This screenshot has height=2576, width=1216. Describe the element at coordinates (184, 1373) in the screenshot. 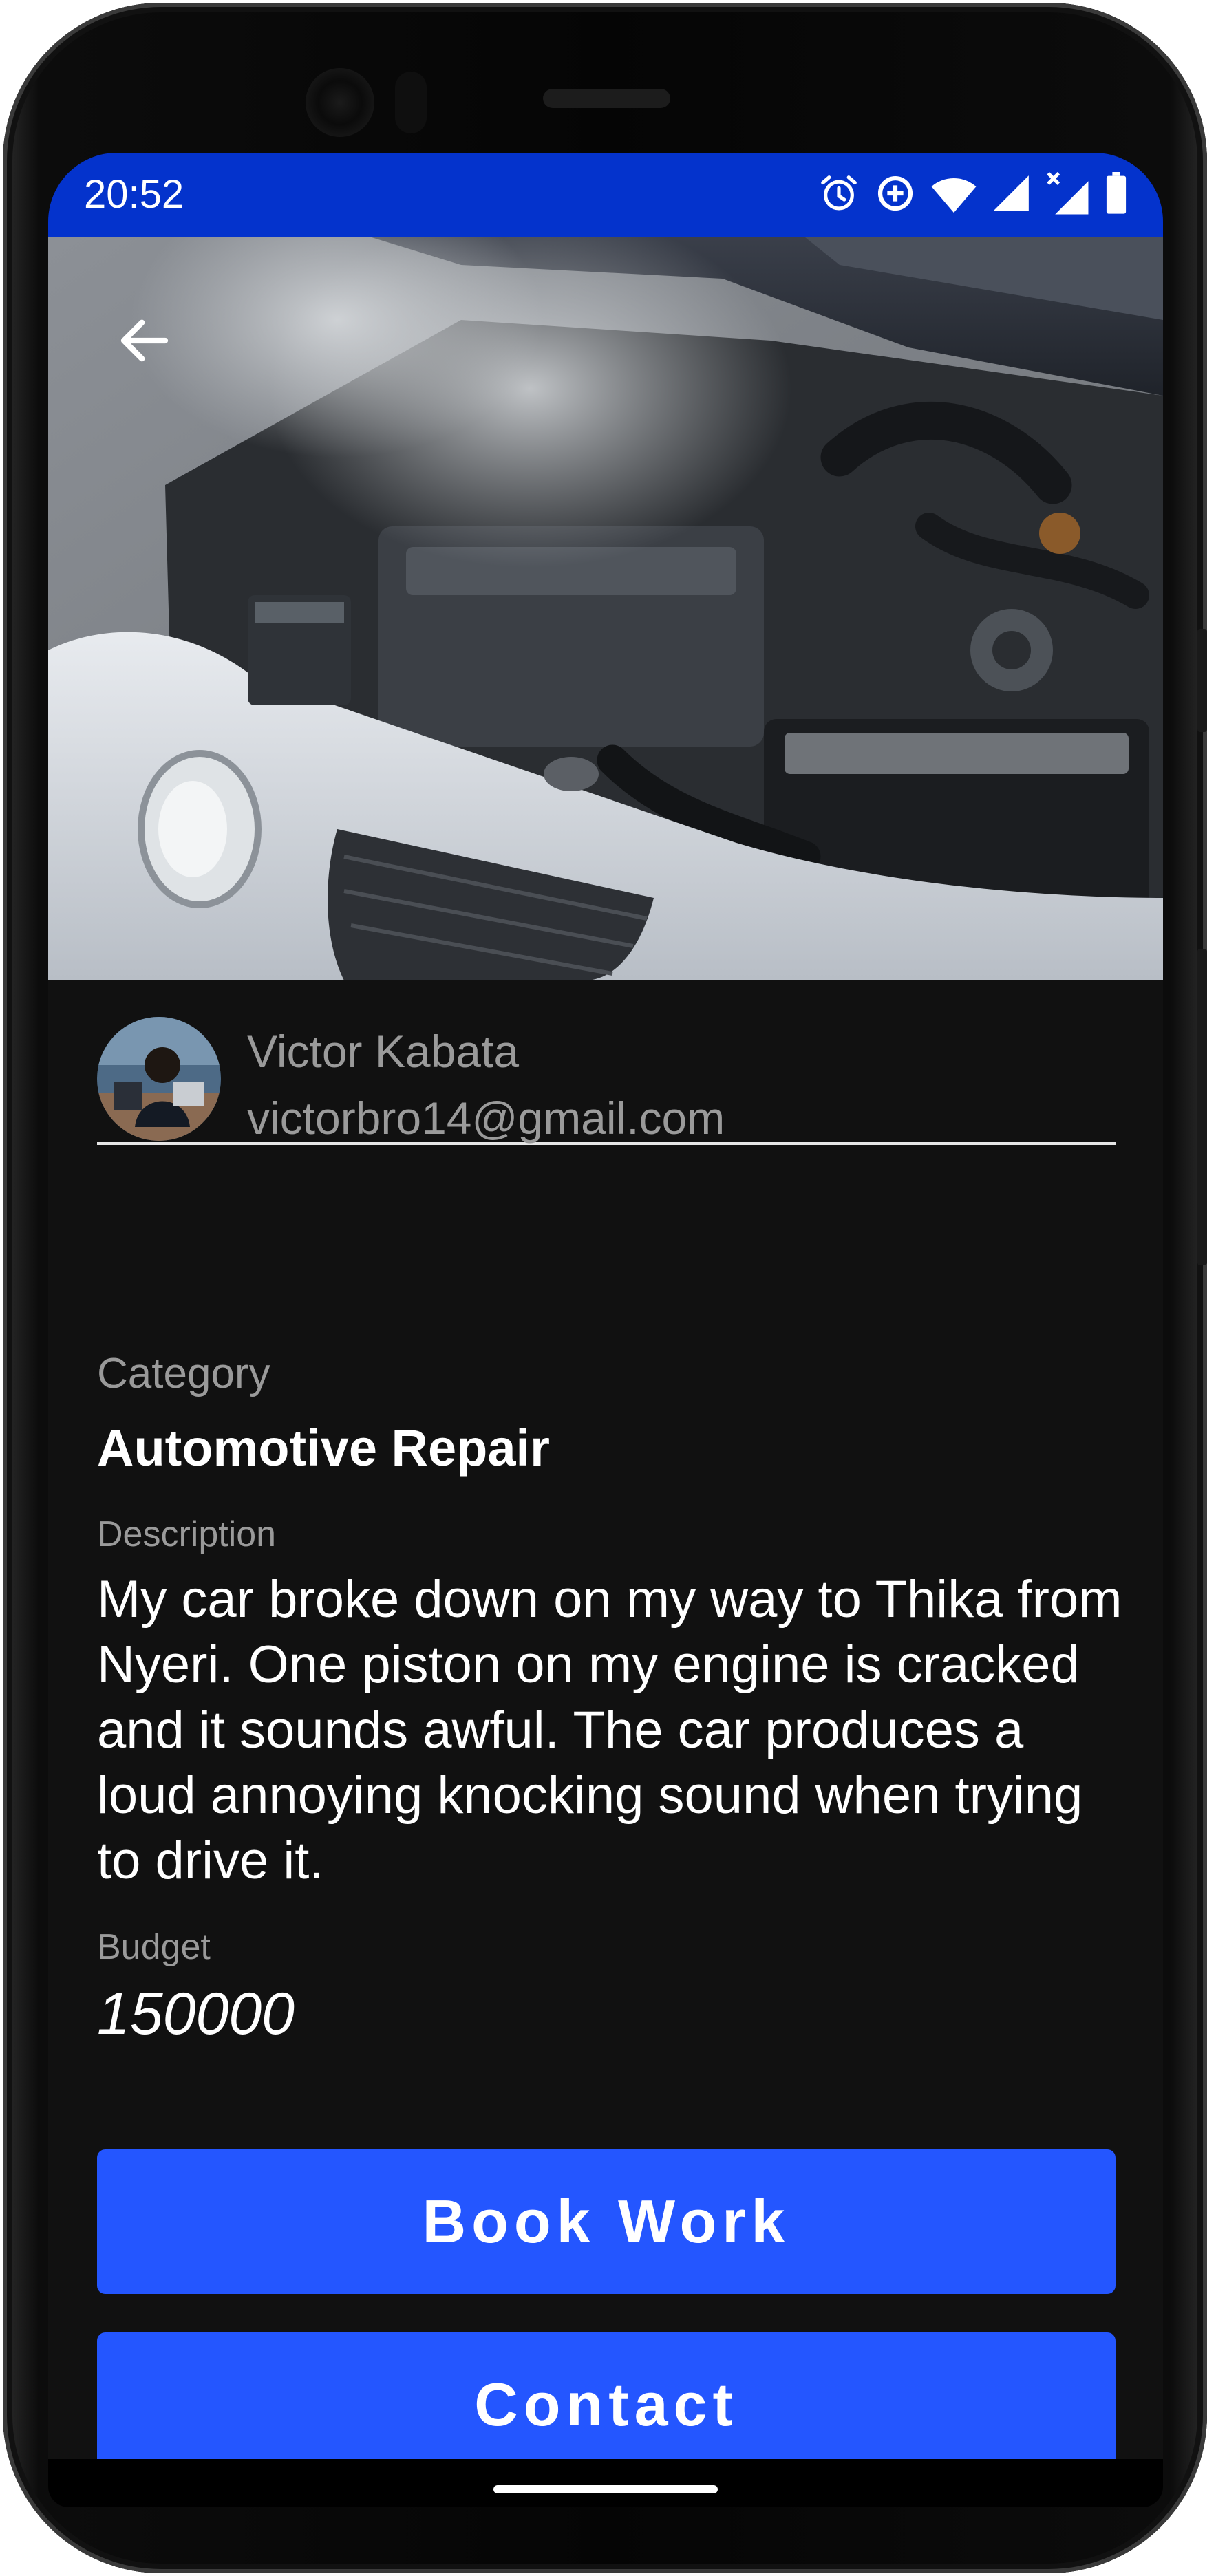

I see `category-label: Category` at that location.